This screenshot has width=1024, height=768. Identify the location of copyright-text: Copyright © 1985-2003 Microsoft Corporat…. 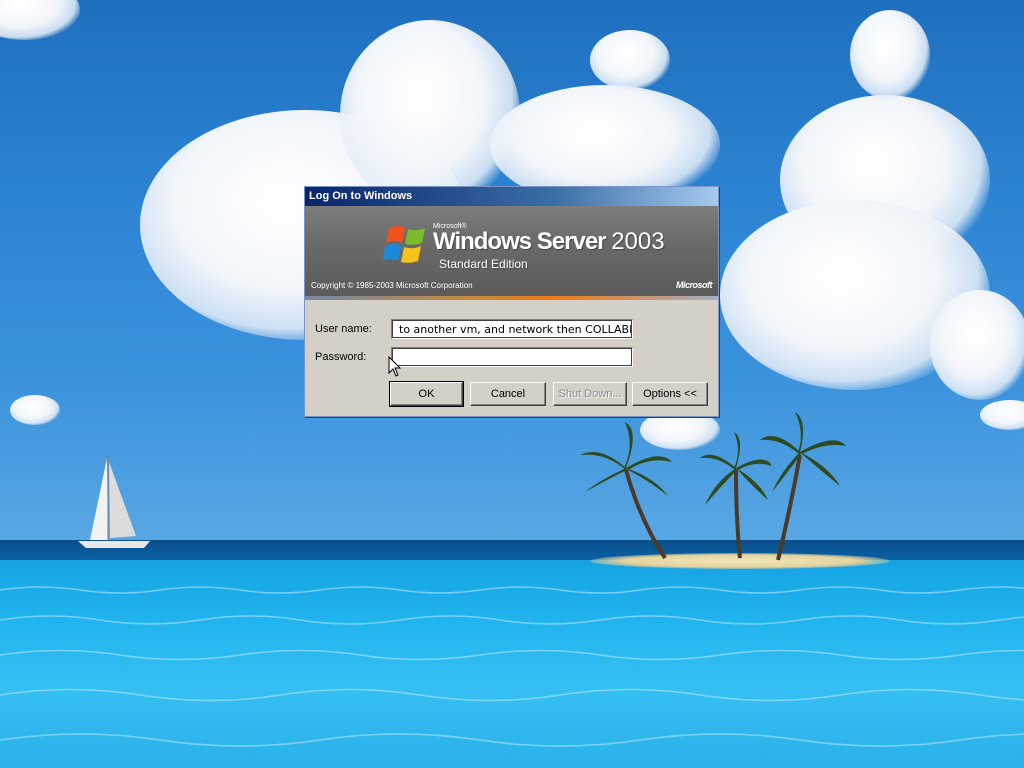
(392, 285).